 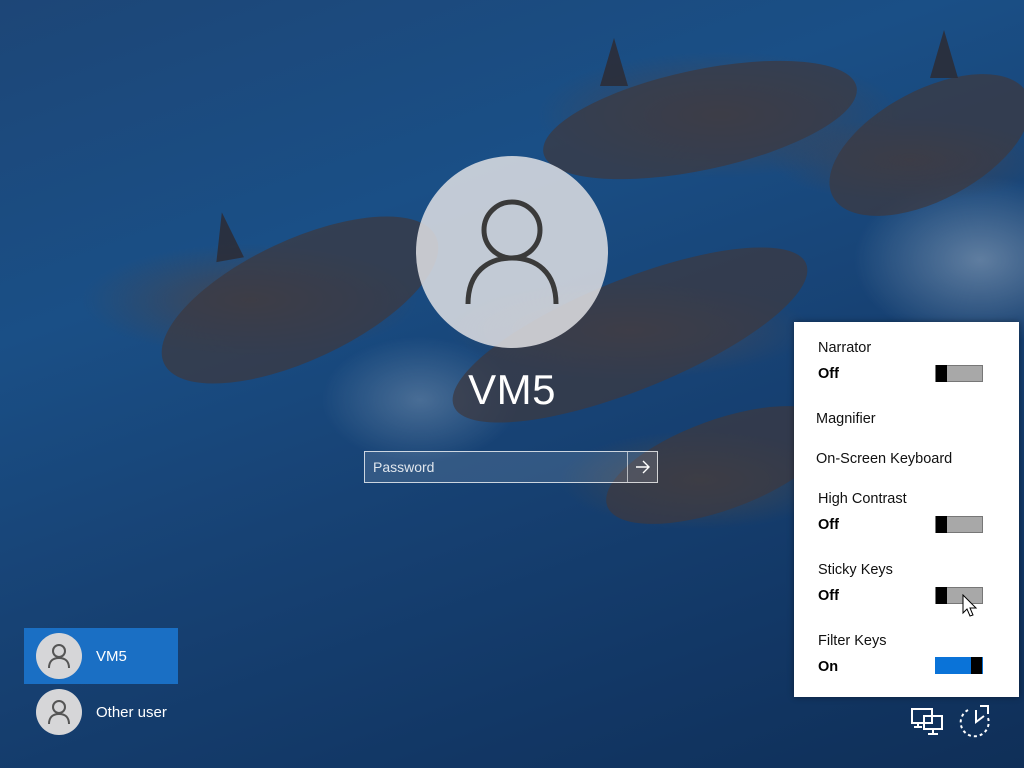 I want to click on user-item-other-user: Other user, so click(x=101, y=712).